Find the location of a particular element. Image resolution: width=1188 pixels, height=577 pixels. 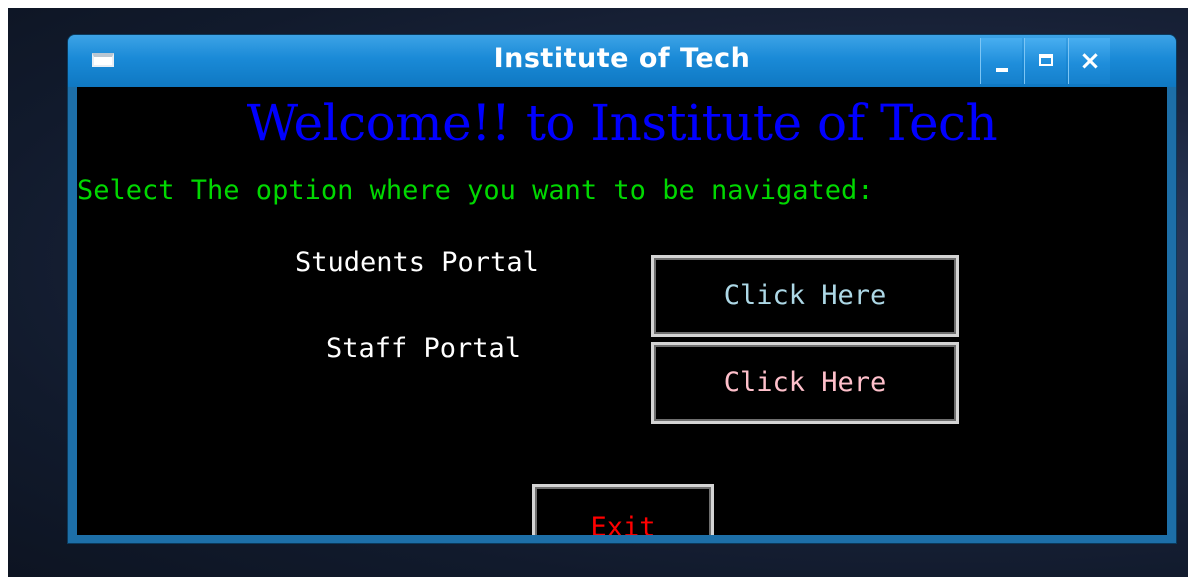

exit-button: Exit is located at coordinates (623, 509).